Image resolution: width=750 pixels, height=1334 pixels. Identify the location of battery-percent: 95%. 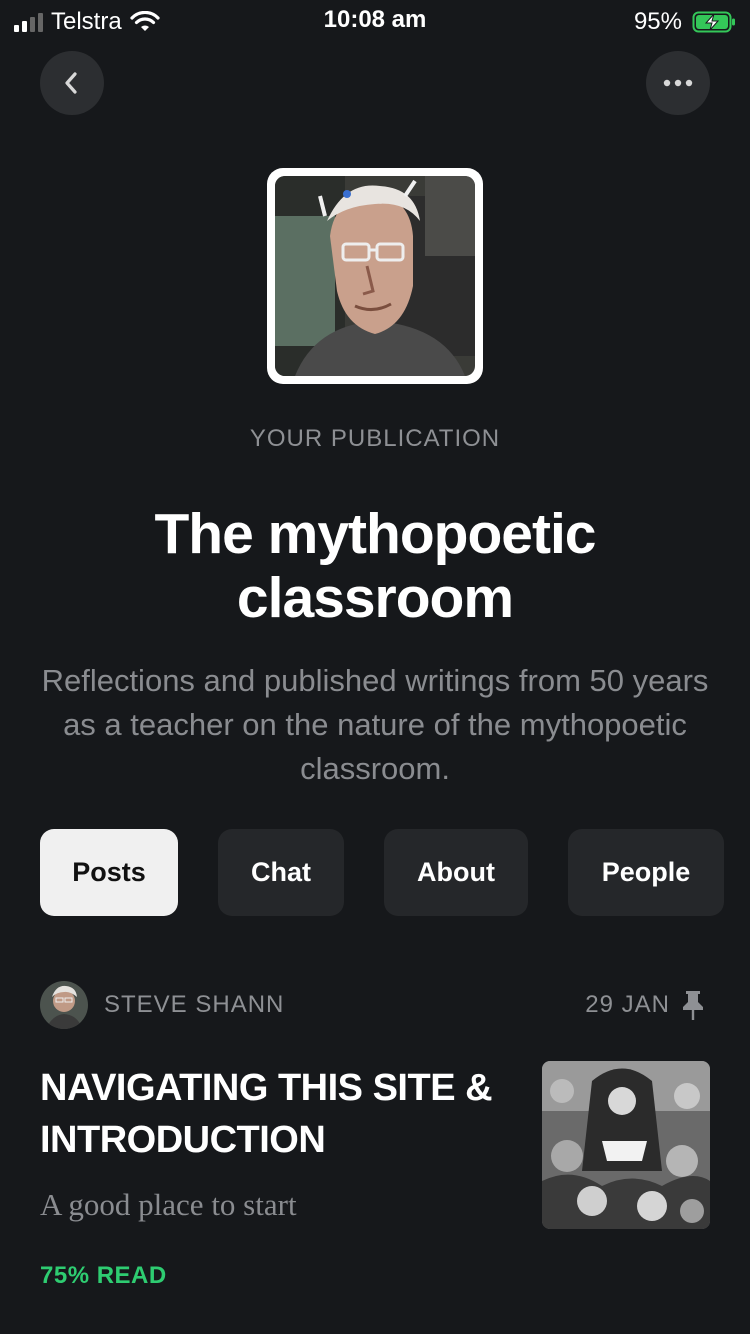
(657, 21).